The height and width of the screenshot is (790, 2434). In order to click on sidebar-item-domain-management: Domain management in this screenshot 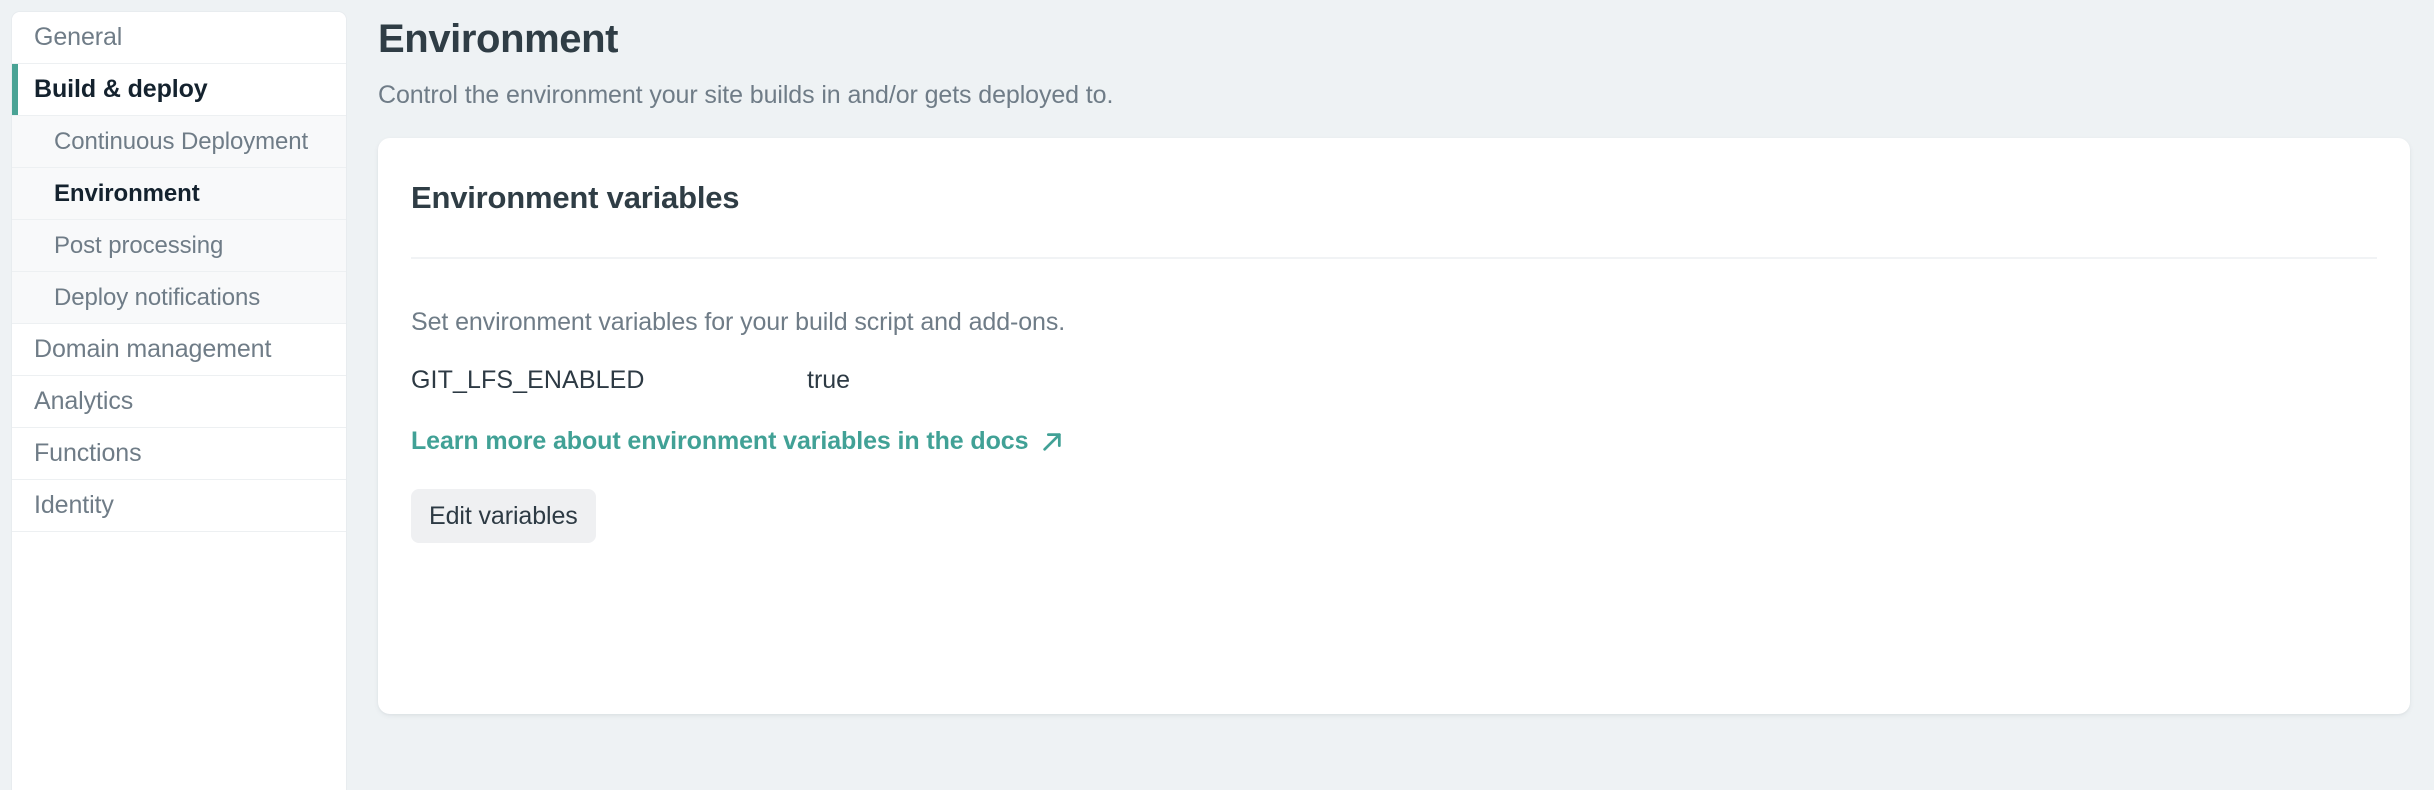, I will do `click(179, 350)`.